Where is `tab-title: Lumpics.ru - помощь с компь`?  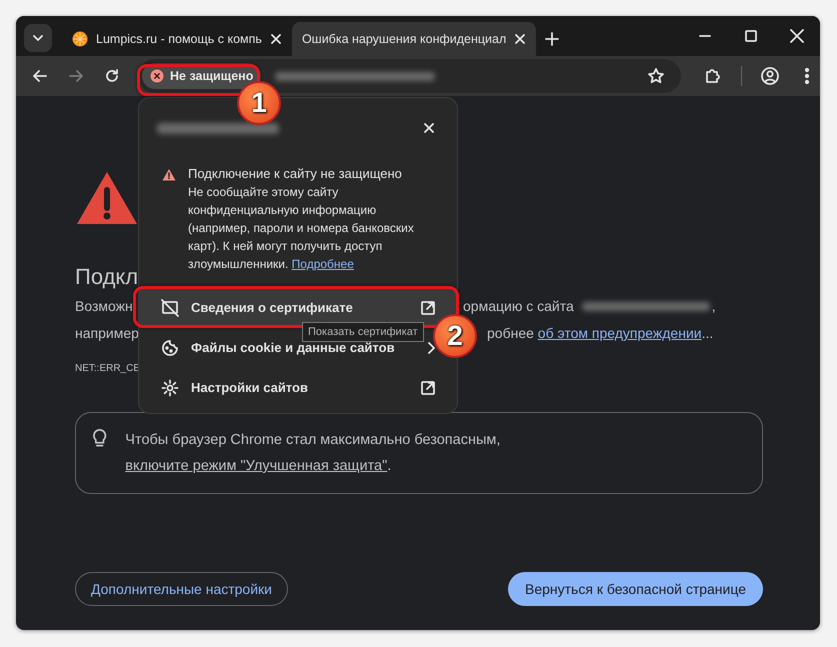 tab-title: Lumpics.ru - помощь с компь is located at coordinates (179, 39).